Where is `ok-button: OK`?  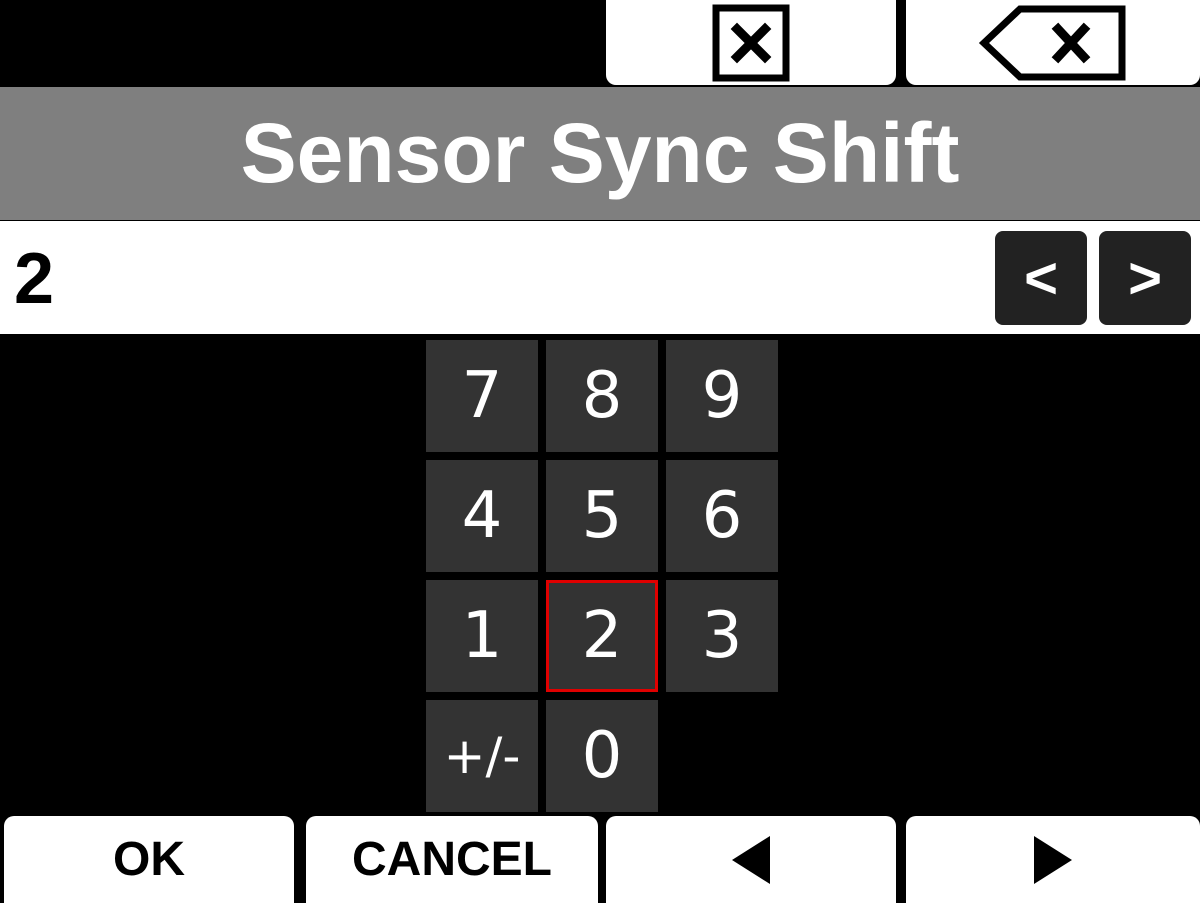
ok-button: OK is located at coordinates (149, 859).